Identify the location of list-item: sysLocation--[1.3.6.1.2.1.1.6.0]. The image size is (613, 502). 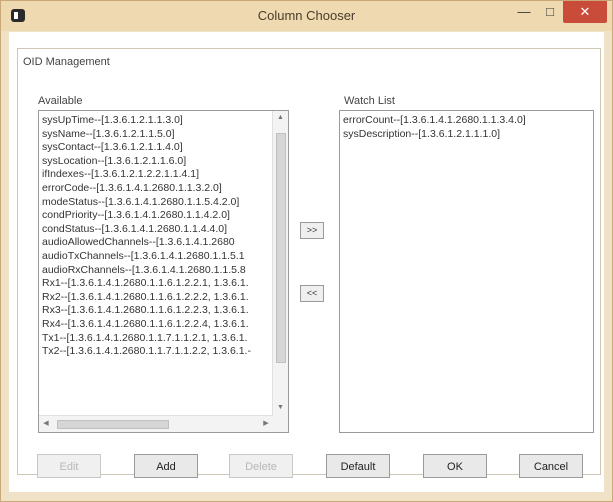
(156, 162).